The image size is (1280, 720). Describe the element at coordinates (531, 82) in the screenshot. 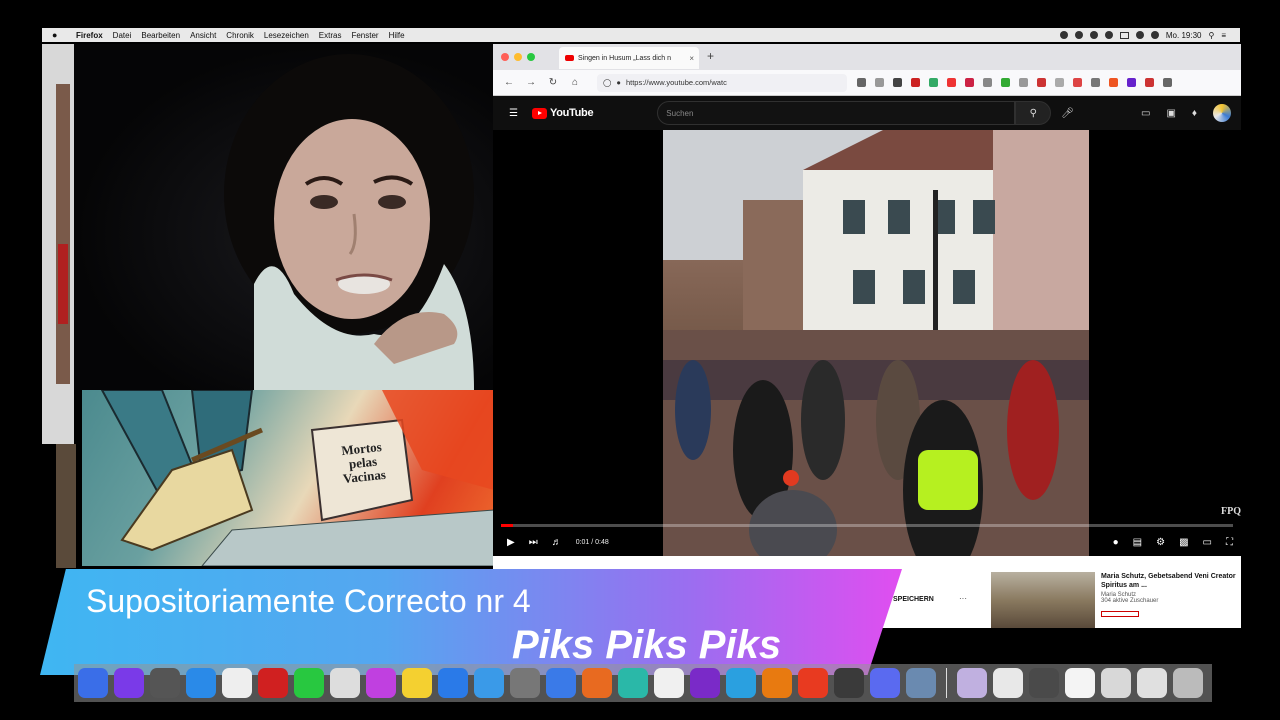

I see `forward-icon: →` at that location.